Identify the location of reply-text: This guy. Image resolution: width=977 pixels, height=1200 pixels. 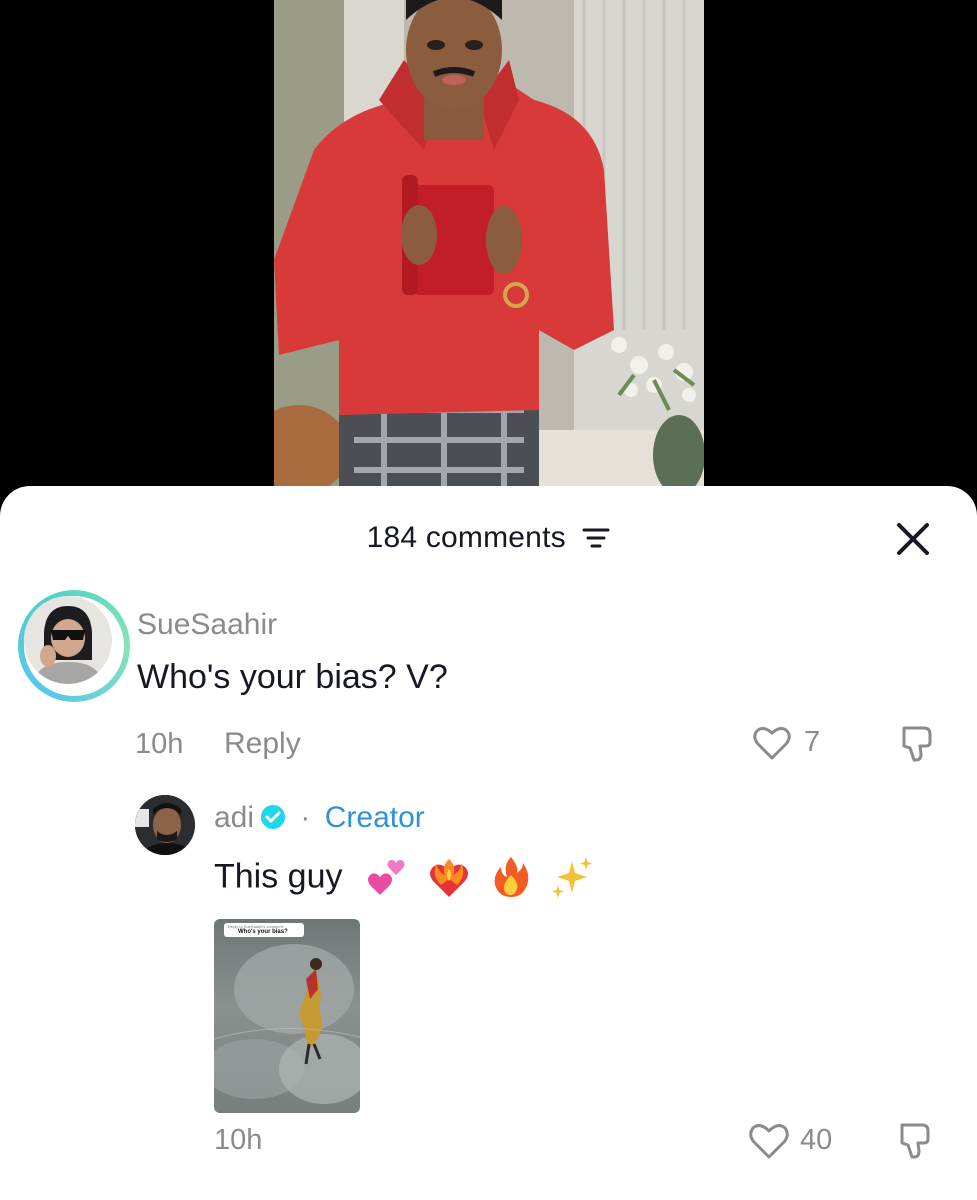
(278, 876).